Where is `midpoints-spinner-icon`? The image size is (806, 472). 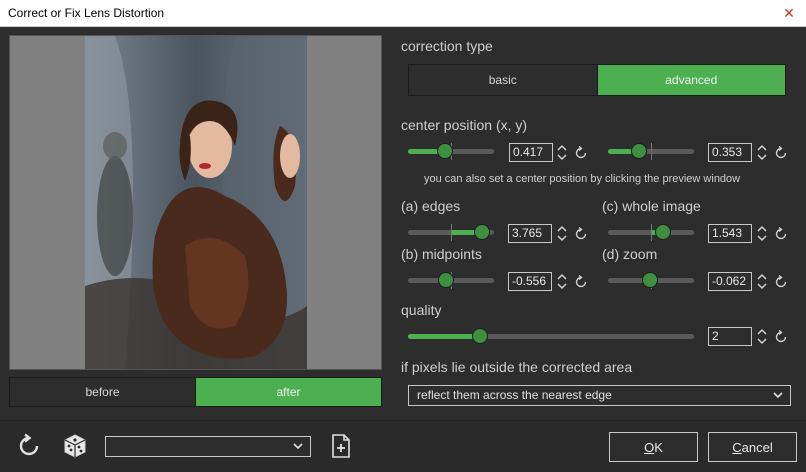 midpoints-spinner-icon is located at coordinates (562, 281).